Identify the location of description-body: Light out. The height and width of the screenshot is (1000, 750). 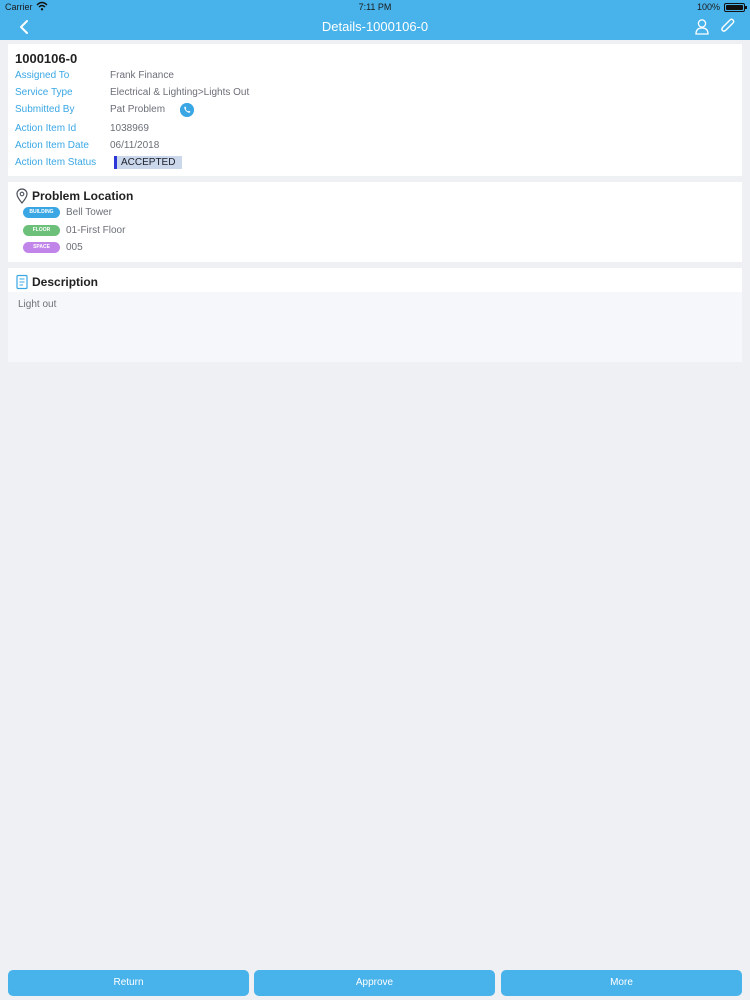
(375, 327).